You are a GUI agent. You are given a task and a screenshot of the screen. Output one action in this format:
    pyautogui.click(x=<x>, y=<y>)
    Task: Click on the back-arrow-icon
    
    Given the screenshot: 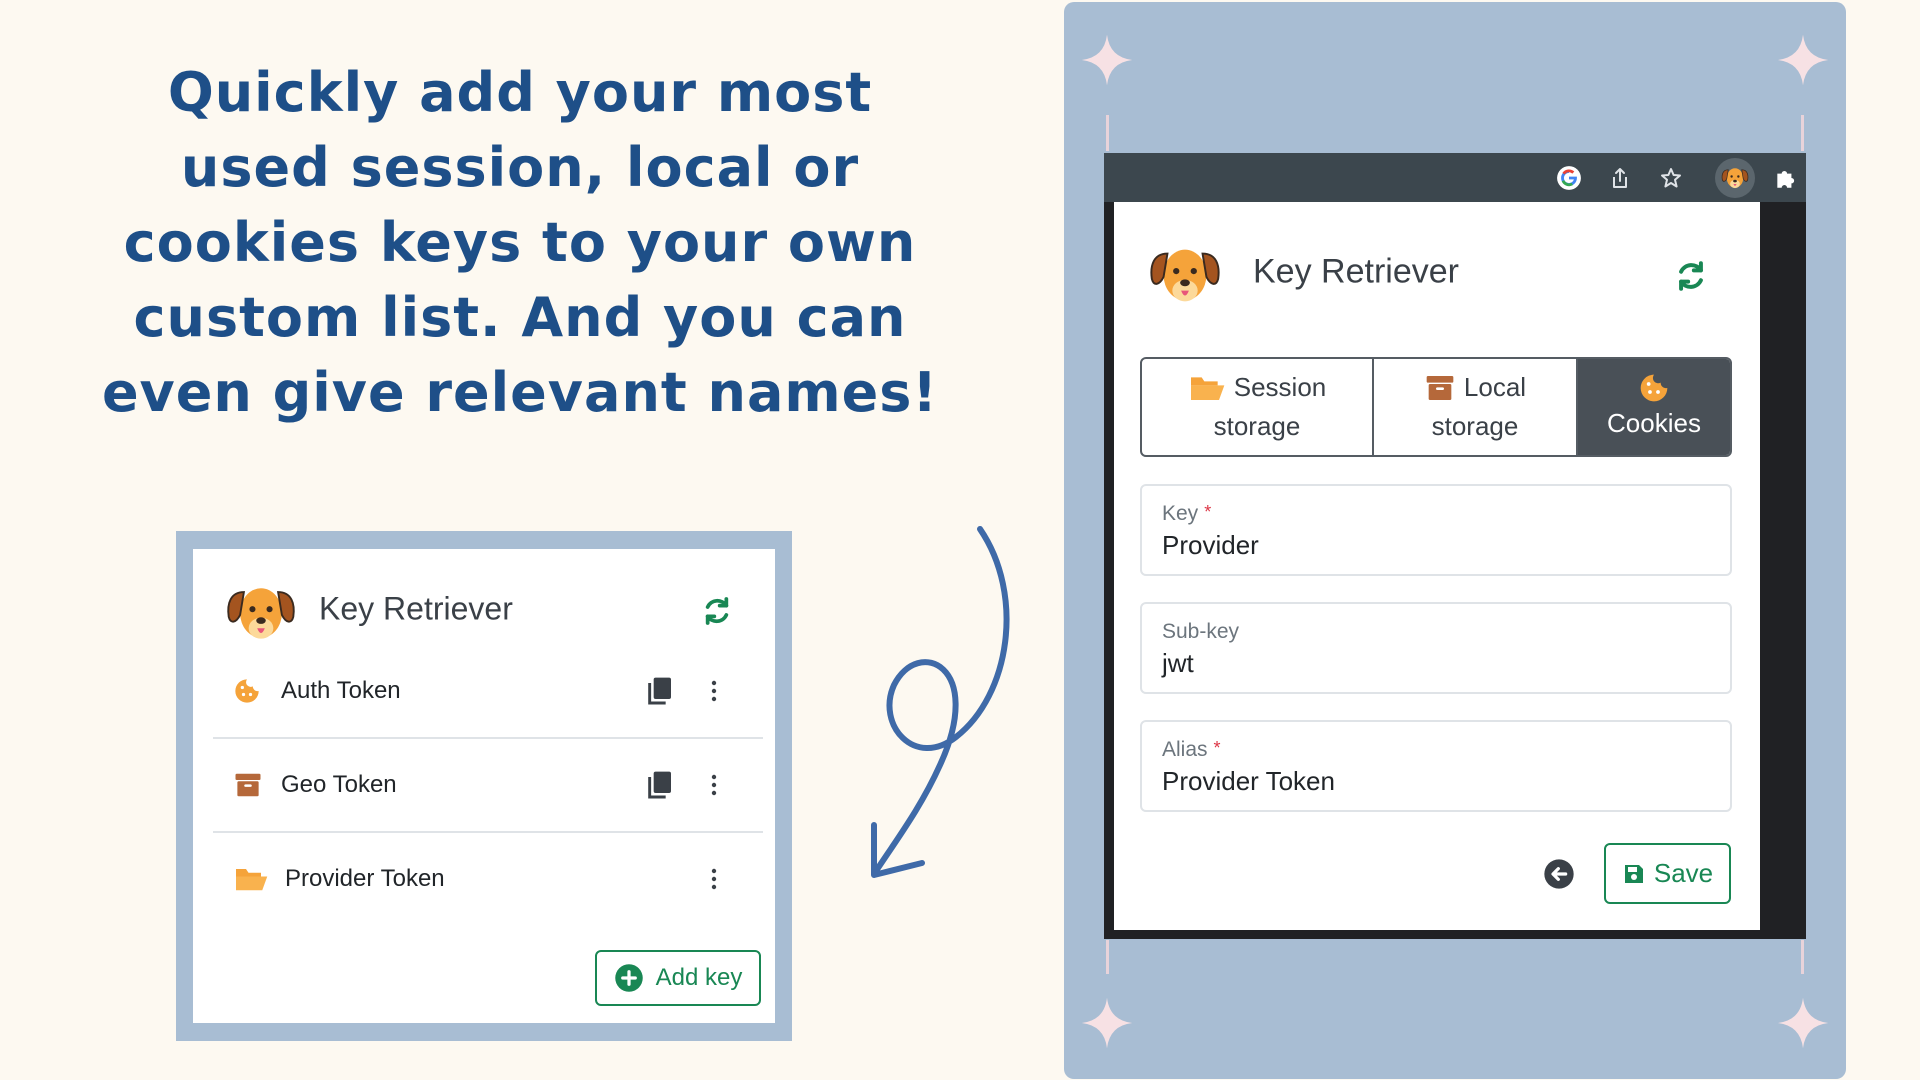 What is the action you would take?
    pyautogui.click(x=1559, y=874)
    